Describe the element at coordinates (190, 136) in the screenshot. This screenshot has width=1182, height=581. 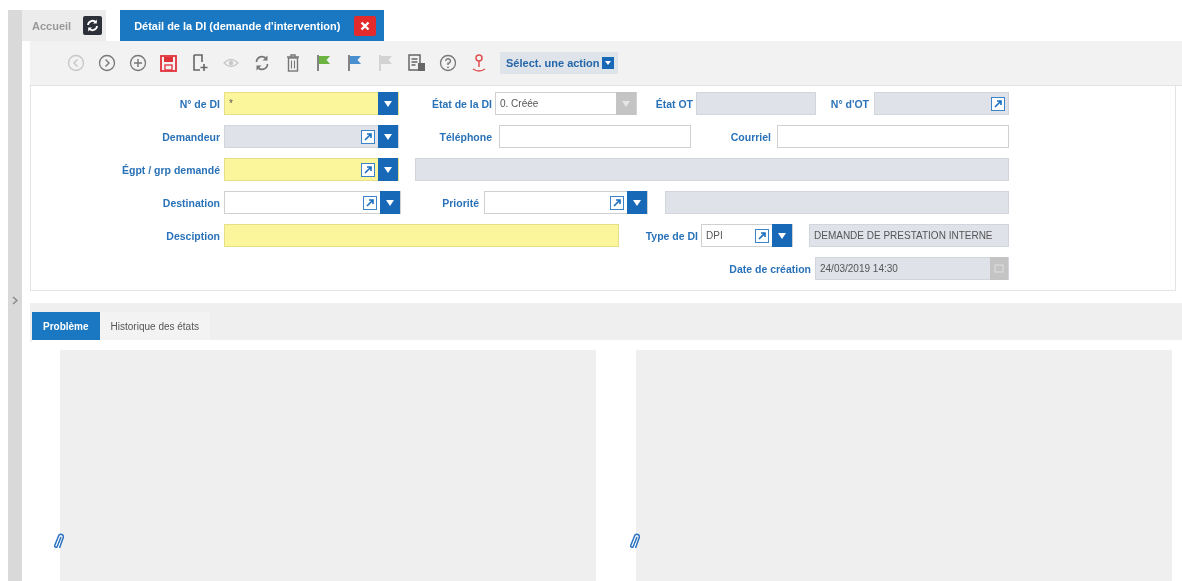
I see `field-label: Demandeur` at that location.